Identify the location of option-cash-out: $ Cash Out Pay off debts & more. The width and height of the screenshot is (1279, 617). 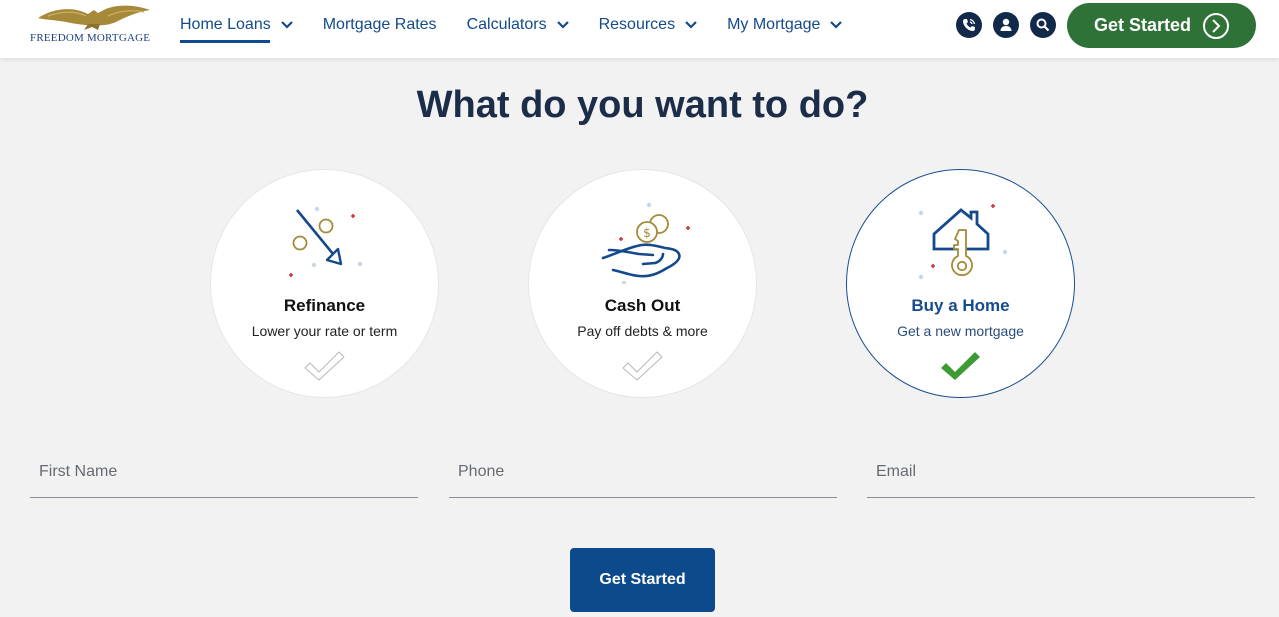
(642, 283).